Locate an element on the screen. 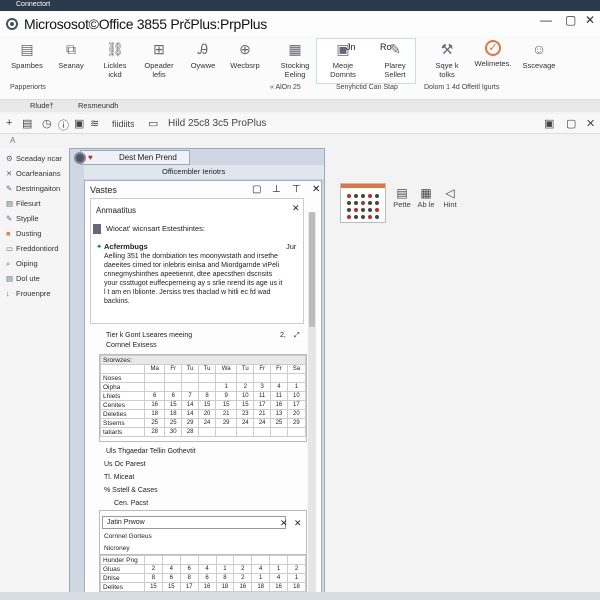 Image resolution: width=600 pixels, height=600 pixels. right-item-paste: ▤ Pette is located at coordinates (402, 197).